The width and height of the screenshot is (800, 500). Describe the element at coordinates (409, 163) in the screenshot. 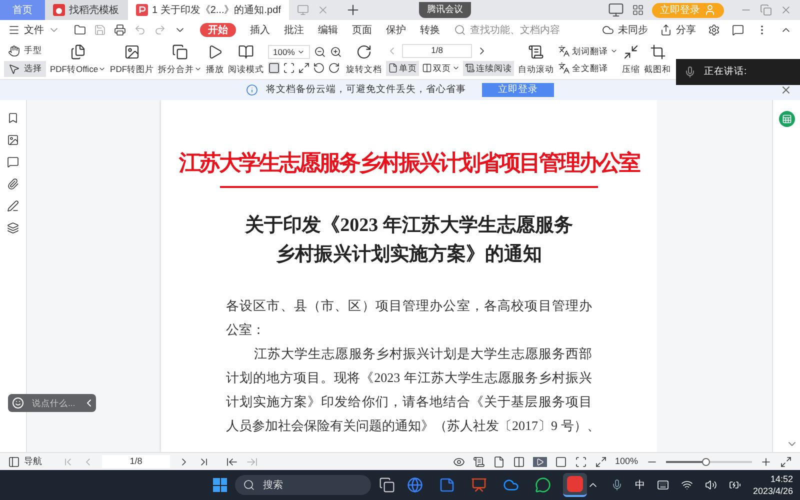

I see `document-header: 江苏大学生志愿服务乡村振兴计划省项目管理办公室` at that location.